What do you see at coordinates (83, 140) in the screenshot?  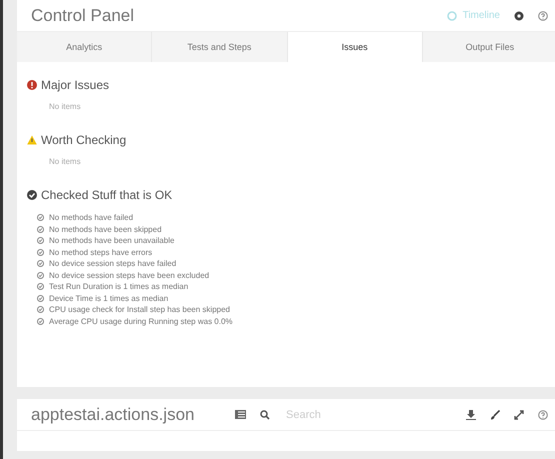 I see `section-title: Worth Checking` at bounding box center [83, 140].